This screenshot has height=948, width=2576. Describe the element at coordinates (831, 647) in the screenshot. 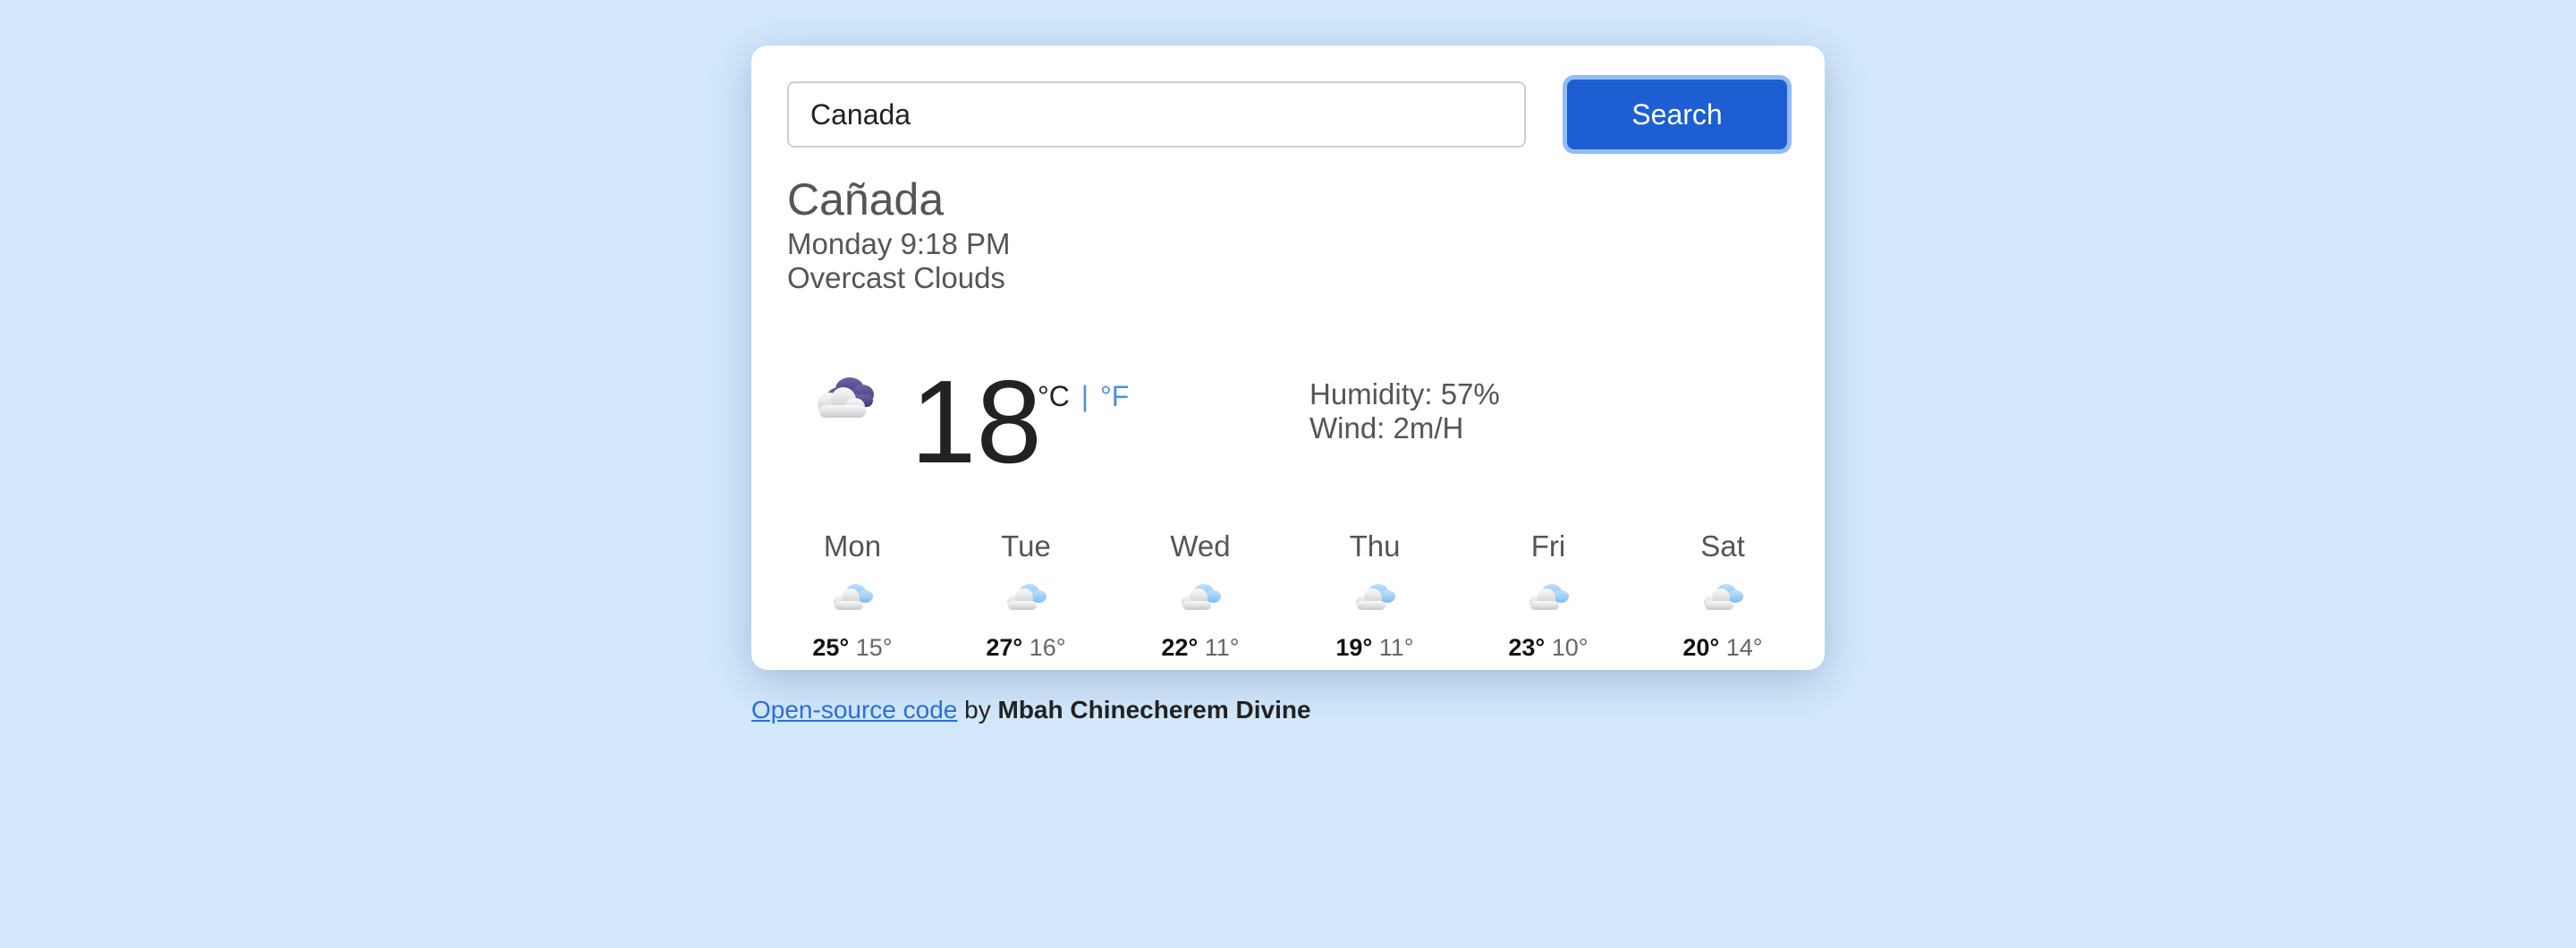

I see `forecast-high: 25°` at that location.